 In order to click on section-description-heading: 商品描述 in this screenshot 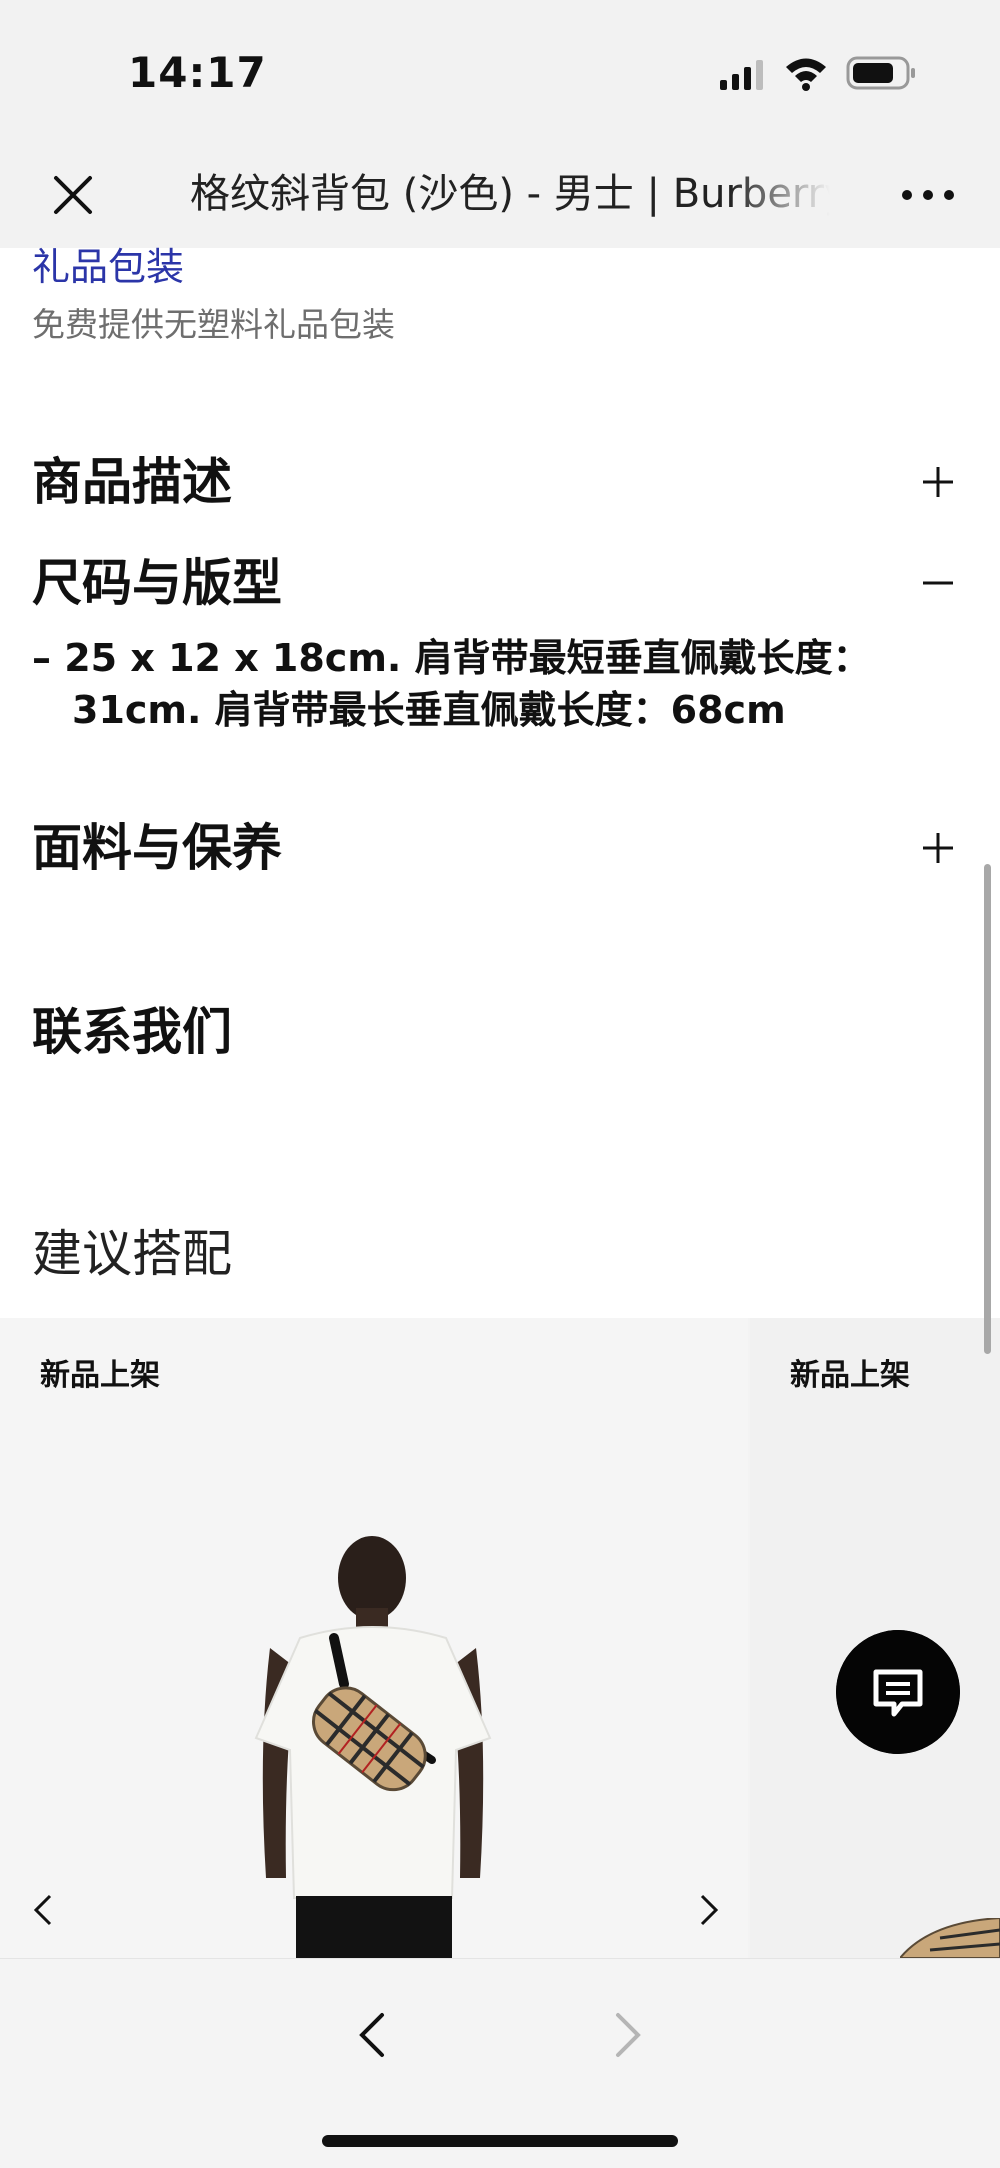, I will do `click(132, 482)`.